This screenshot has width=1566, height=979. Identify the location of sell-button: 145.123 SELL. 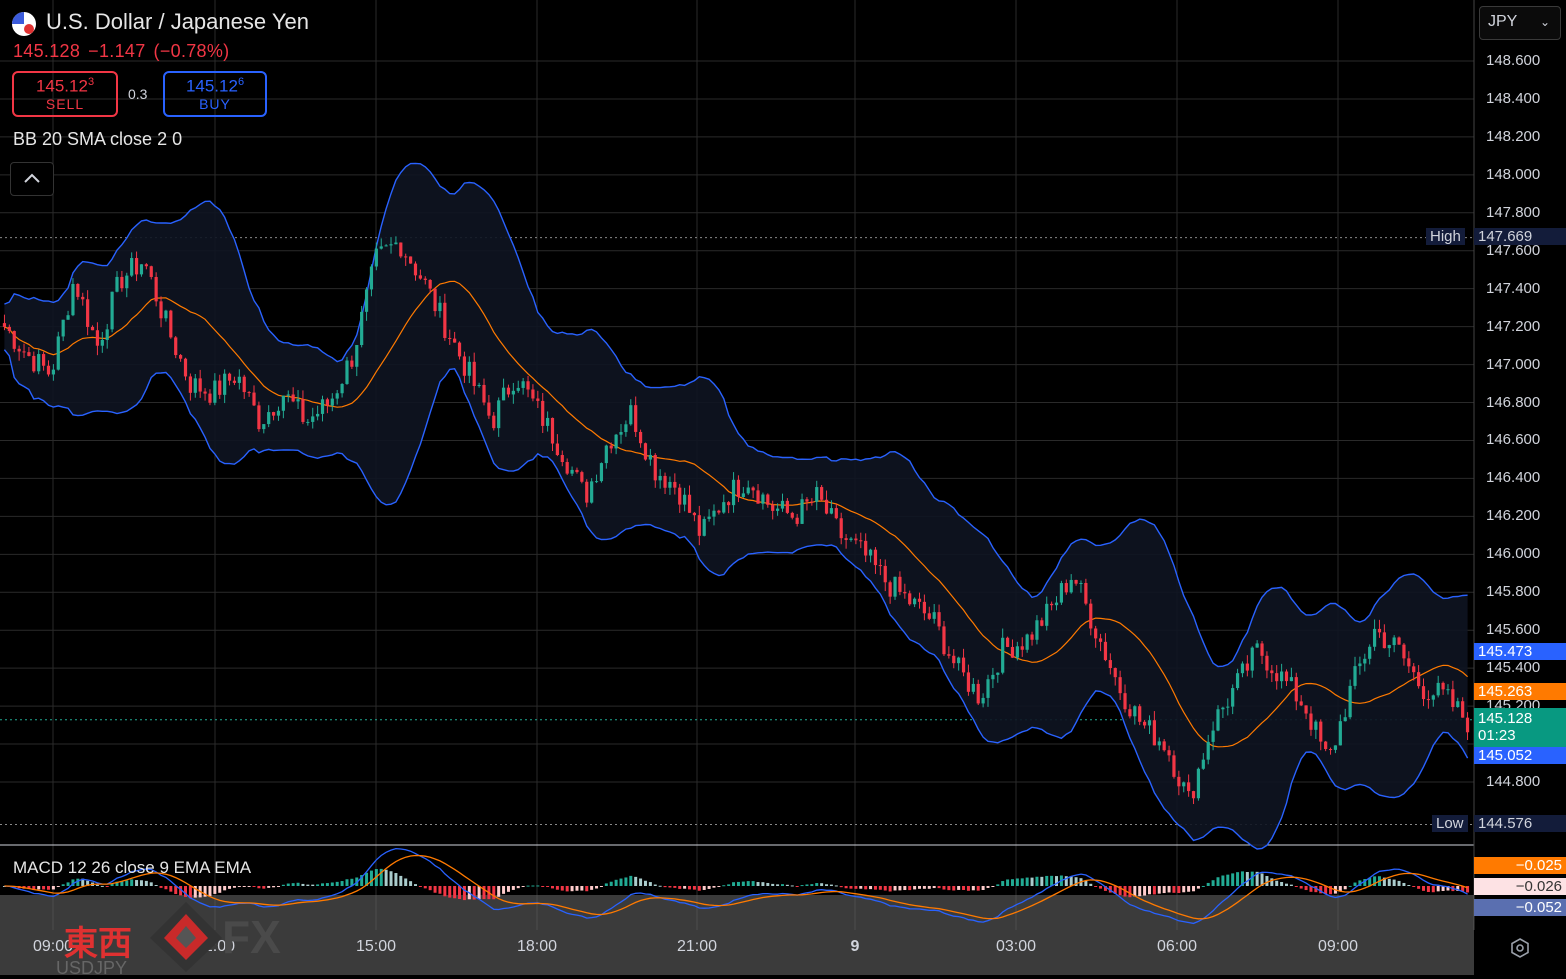
(65, 94).